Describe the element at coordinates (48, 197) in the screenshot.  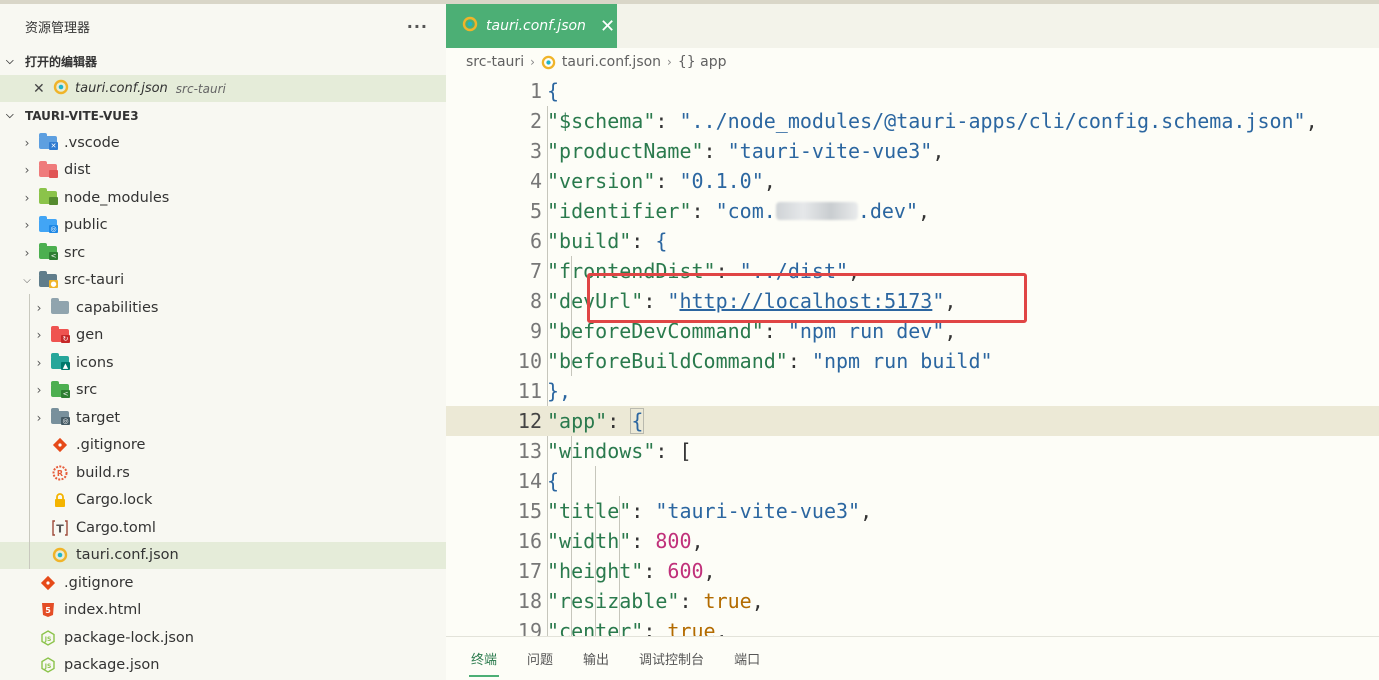
I see `node-folder-icon` at that location.